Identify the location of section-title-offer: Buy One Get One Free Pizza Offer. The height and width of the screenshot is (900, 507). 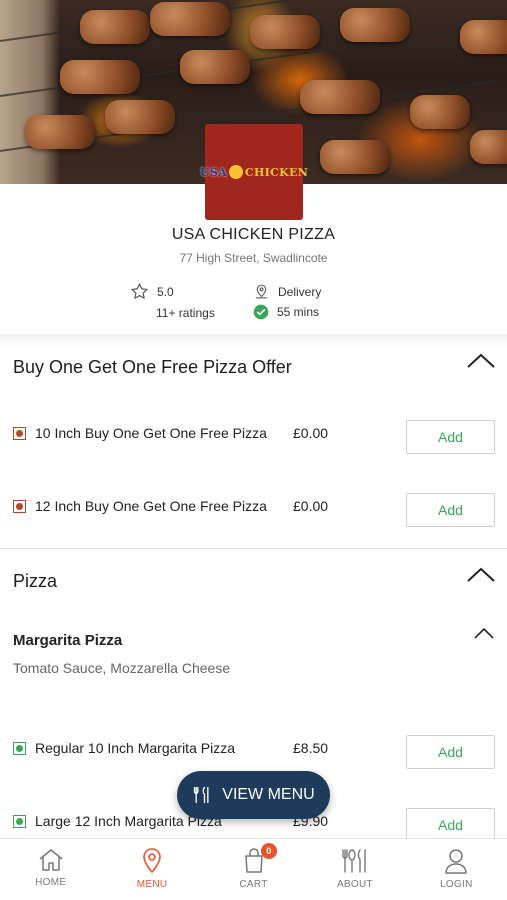
(152, 367).